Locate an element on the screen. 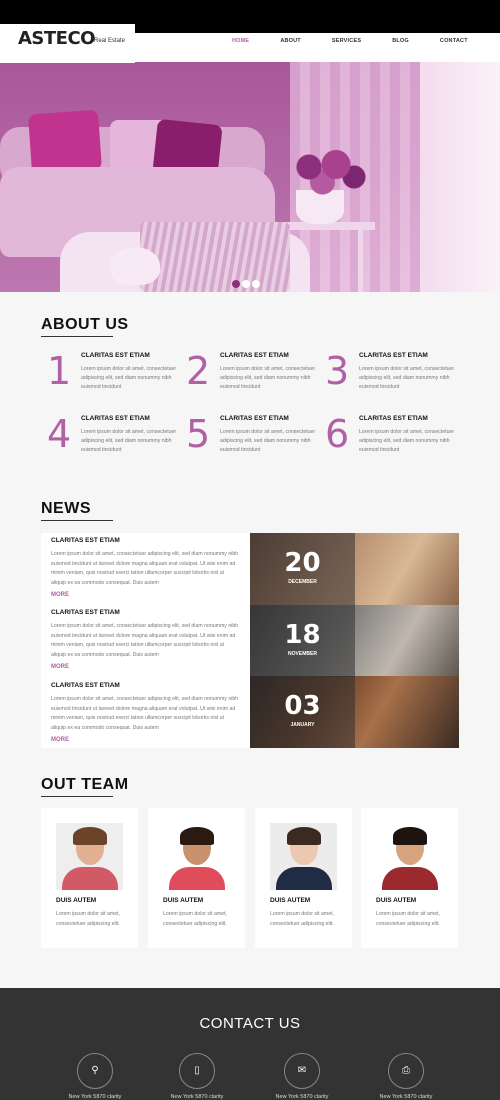 The height and width of the screenshot is (1100, 500). about-number: 1 is located at coordinates (59, 371).